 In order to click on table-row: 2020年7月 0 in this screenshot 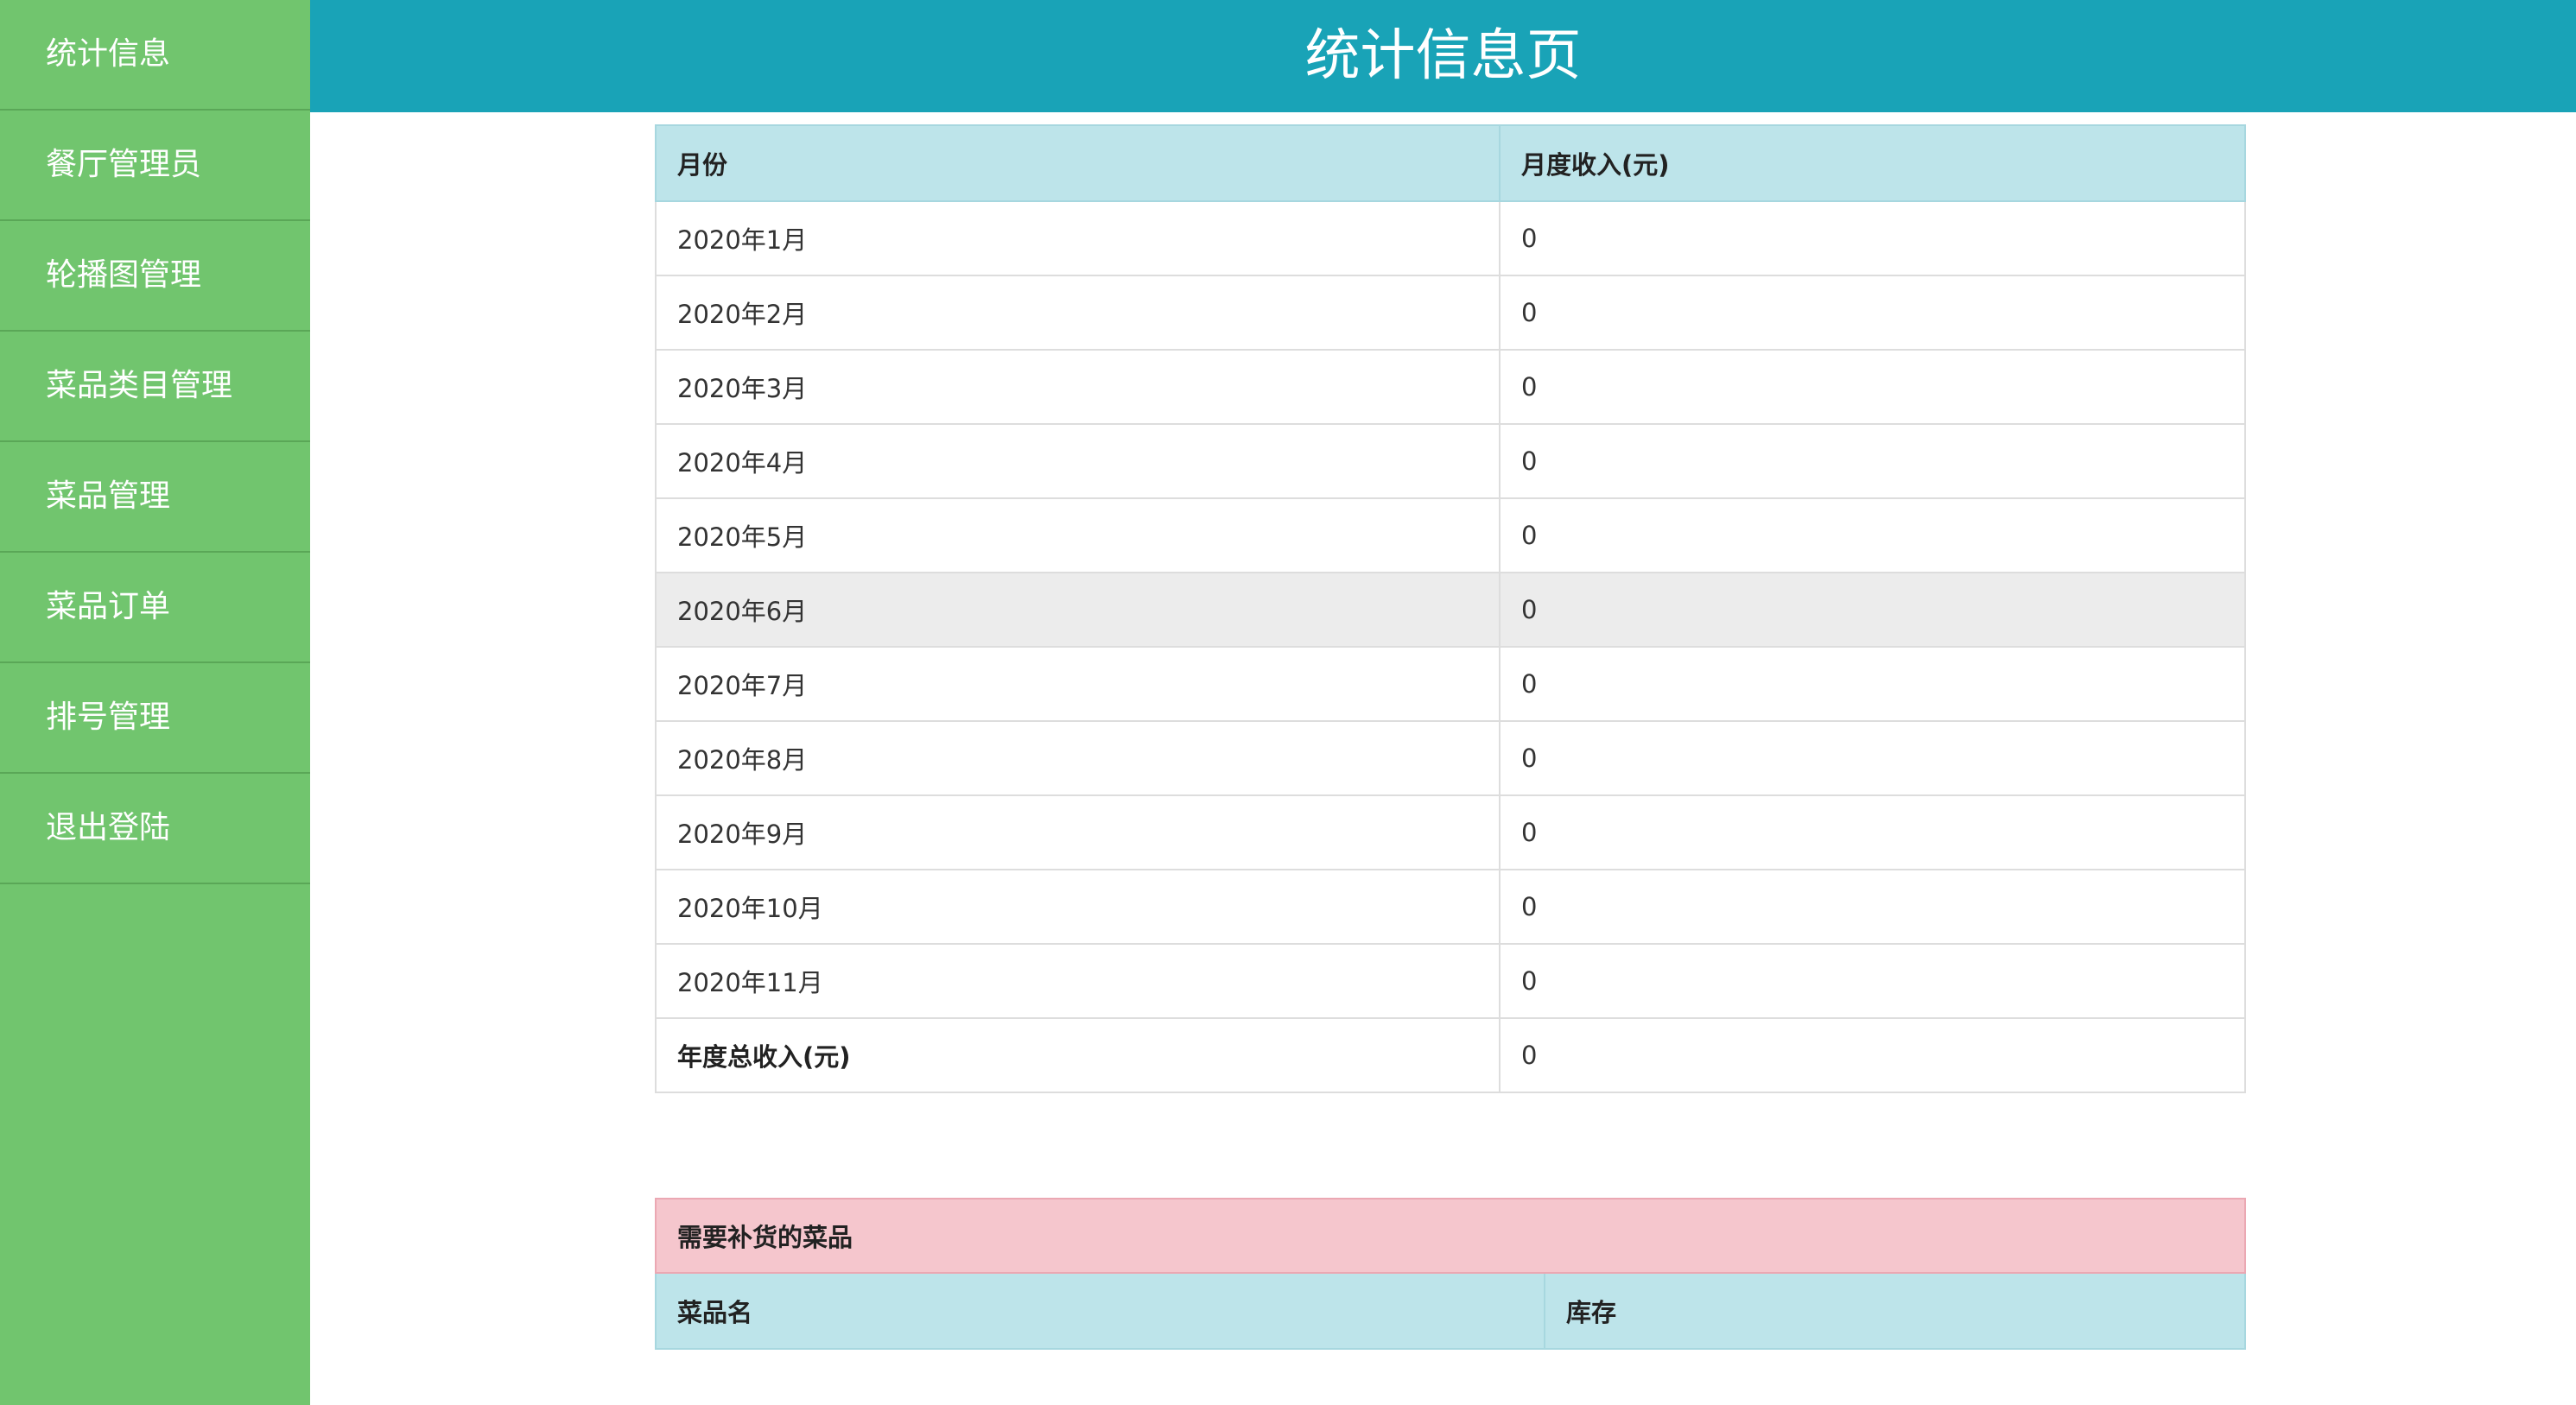, I will do `click(1450, 684)`.